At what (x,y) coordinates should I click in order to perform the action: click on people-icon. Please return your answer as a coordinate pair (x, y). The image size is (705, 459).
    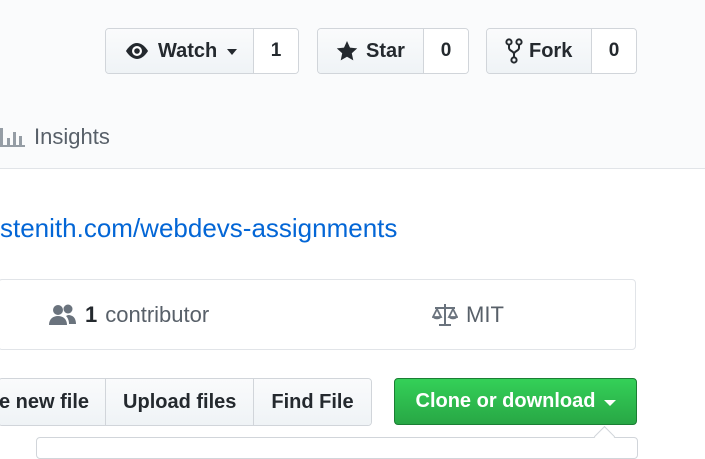
    Looking at the image, I should click on (63, 315).